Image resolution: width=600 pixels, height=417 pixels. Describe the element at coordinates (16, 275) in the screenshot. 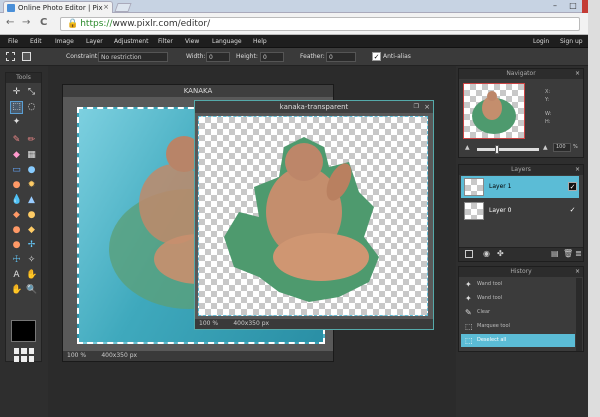

I see `pinch-tool-icon: A` at that location.